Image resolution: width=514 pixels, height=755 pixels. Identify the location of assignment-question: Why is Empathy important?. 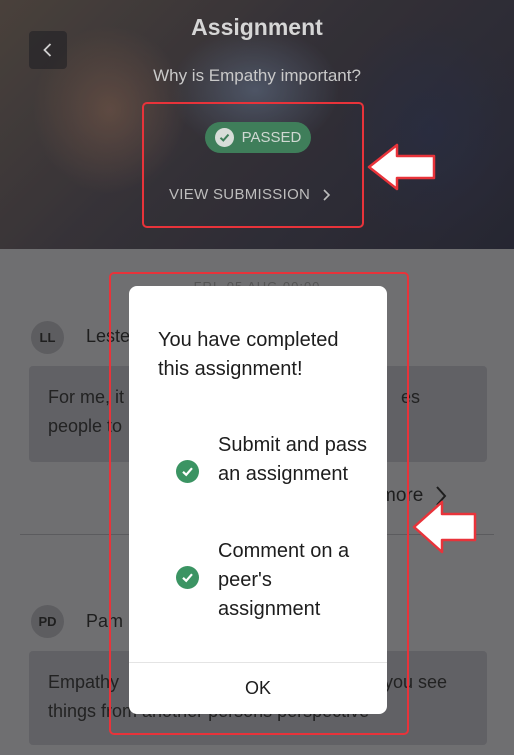
(257, 75).